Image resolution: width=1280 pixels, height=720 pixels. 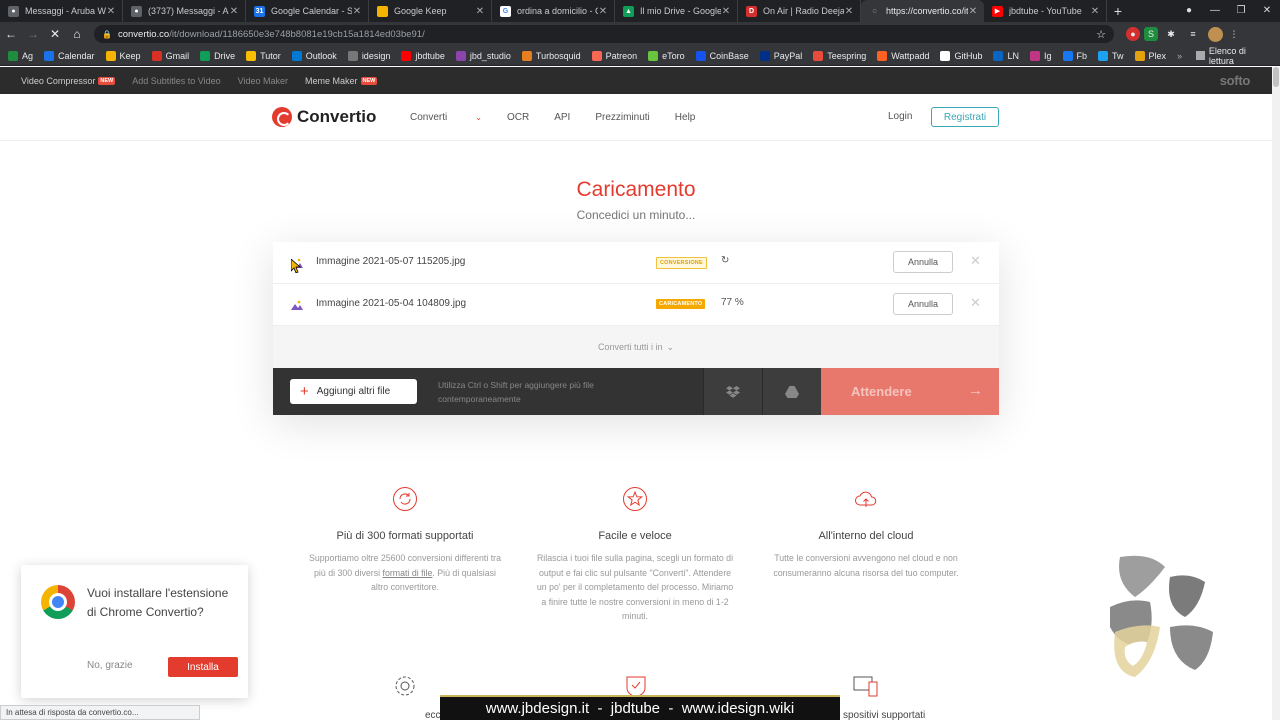 I want to click on tab-favicon-icon: 31, so click(x=259, y=11).